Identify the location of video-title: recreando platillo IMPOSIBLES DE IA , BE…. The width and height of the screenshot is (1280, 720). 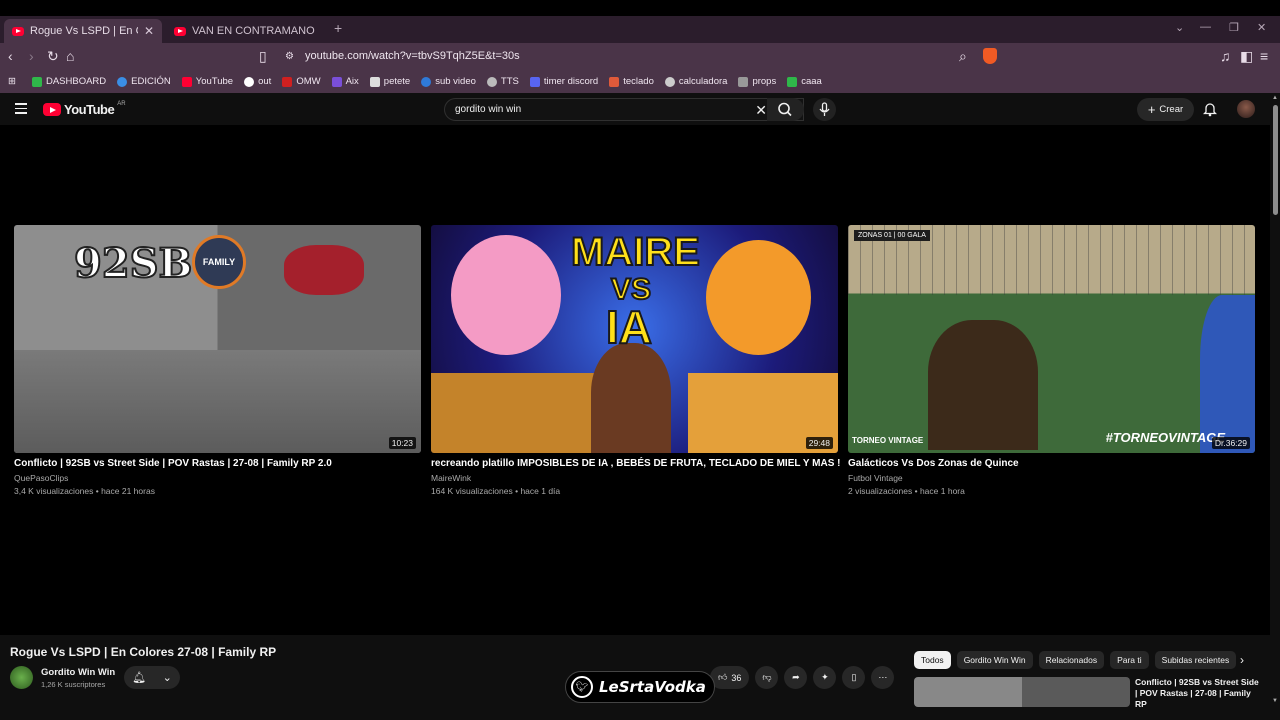
(636, 463).